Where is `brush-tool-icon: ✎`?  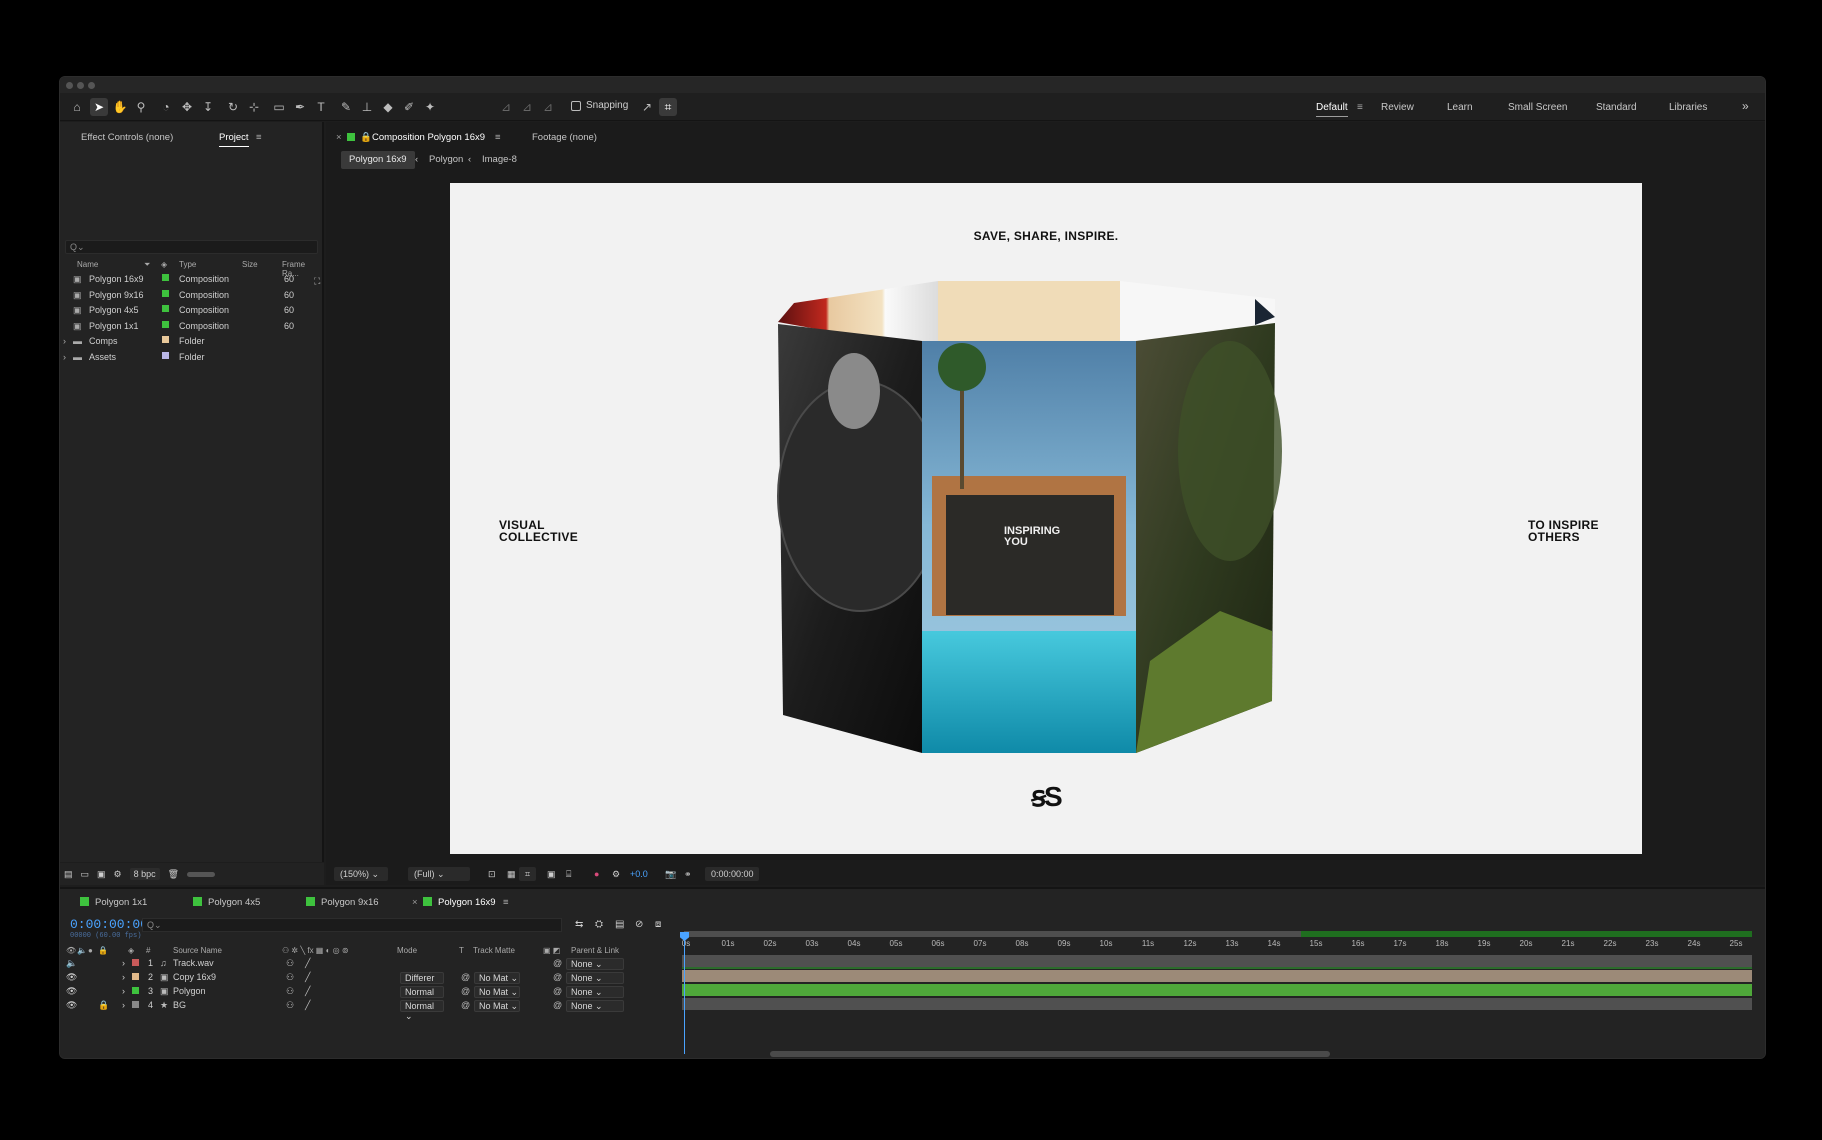 brush-tool-icon: ✎ is located at coordinates (346, 107).